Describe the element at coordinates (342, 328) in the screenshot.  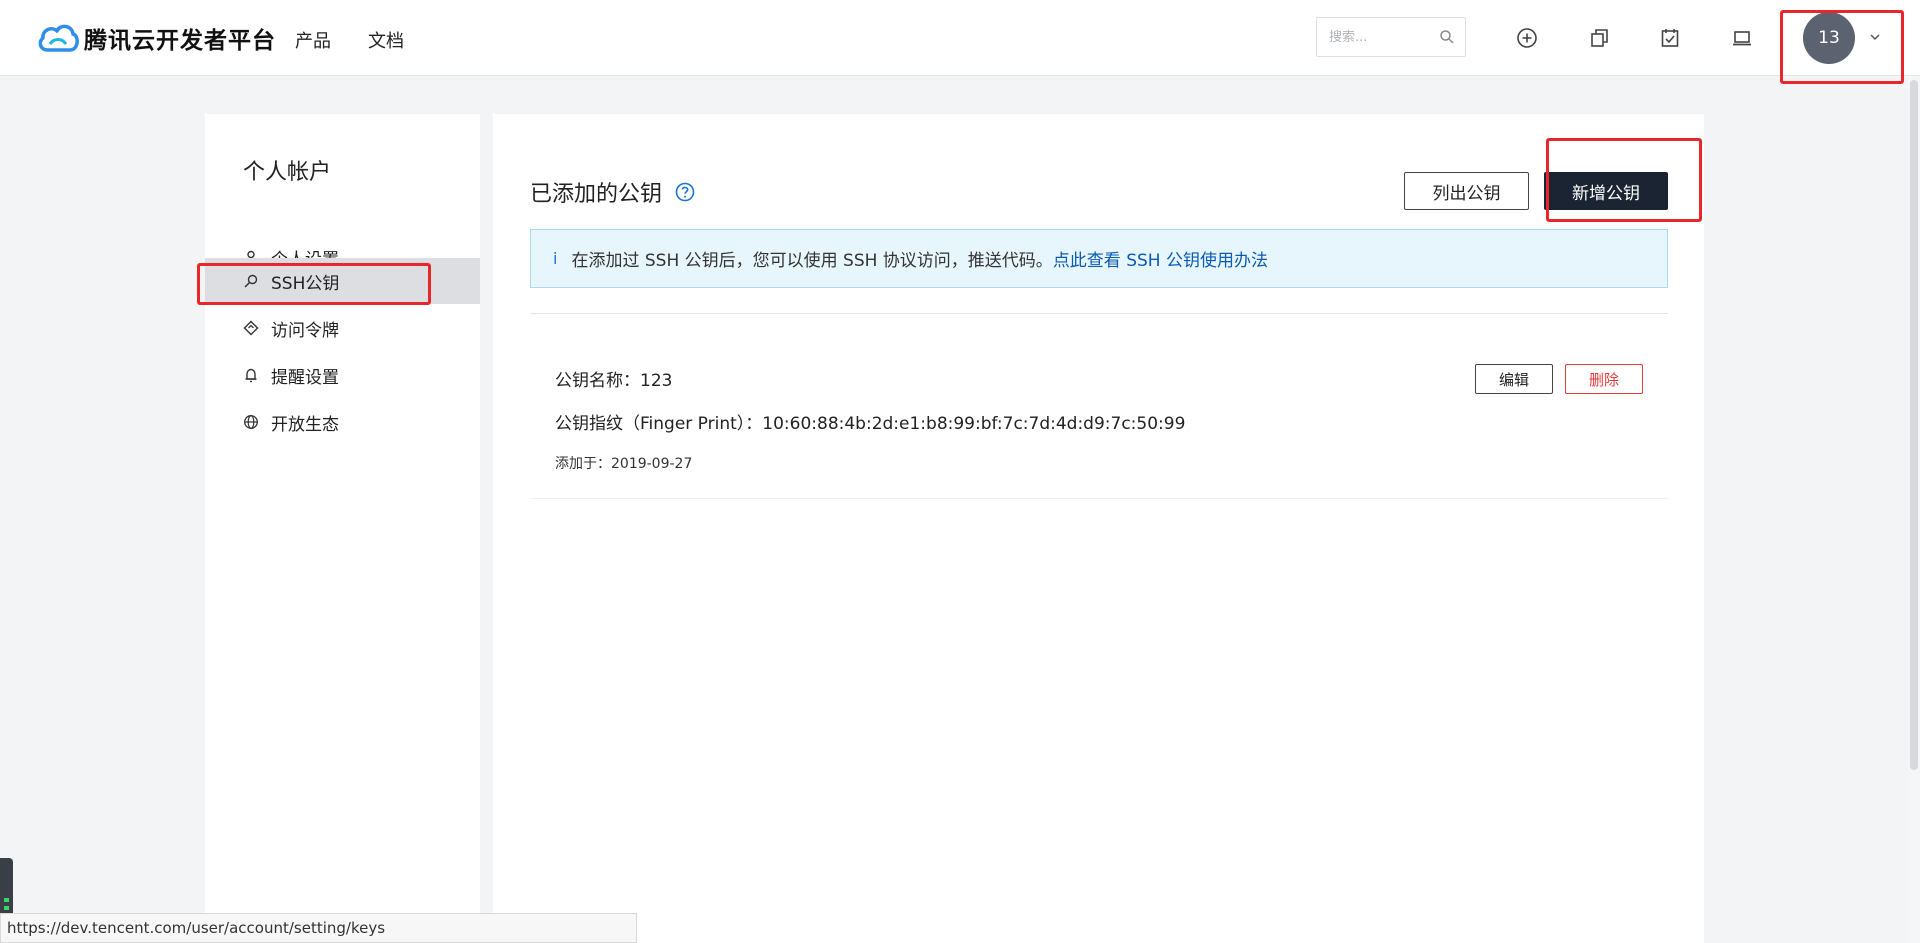
I see `sidebar-item-tokens: 访问令牌` at that location.